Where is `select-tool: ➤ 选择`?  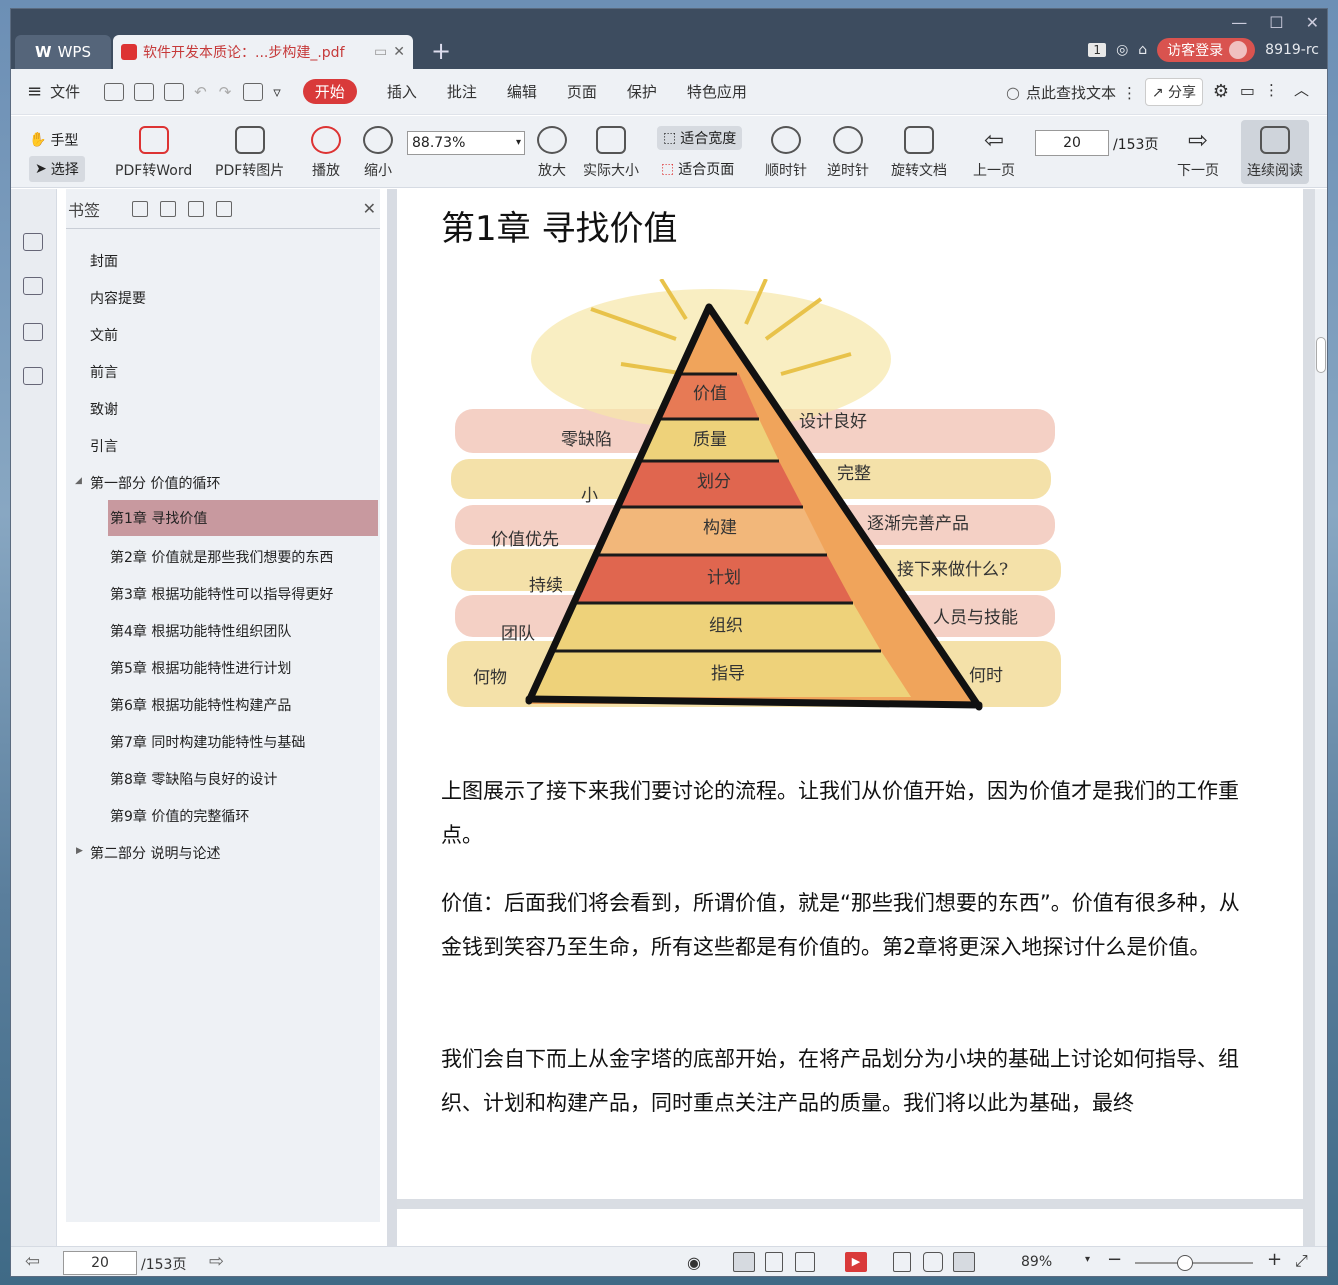
select-tool: ➤ 选择 is located at coordinates (57, 169).